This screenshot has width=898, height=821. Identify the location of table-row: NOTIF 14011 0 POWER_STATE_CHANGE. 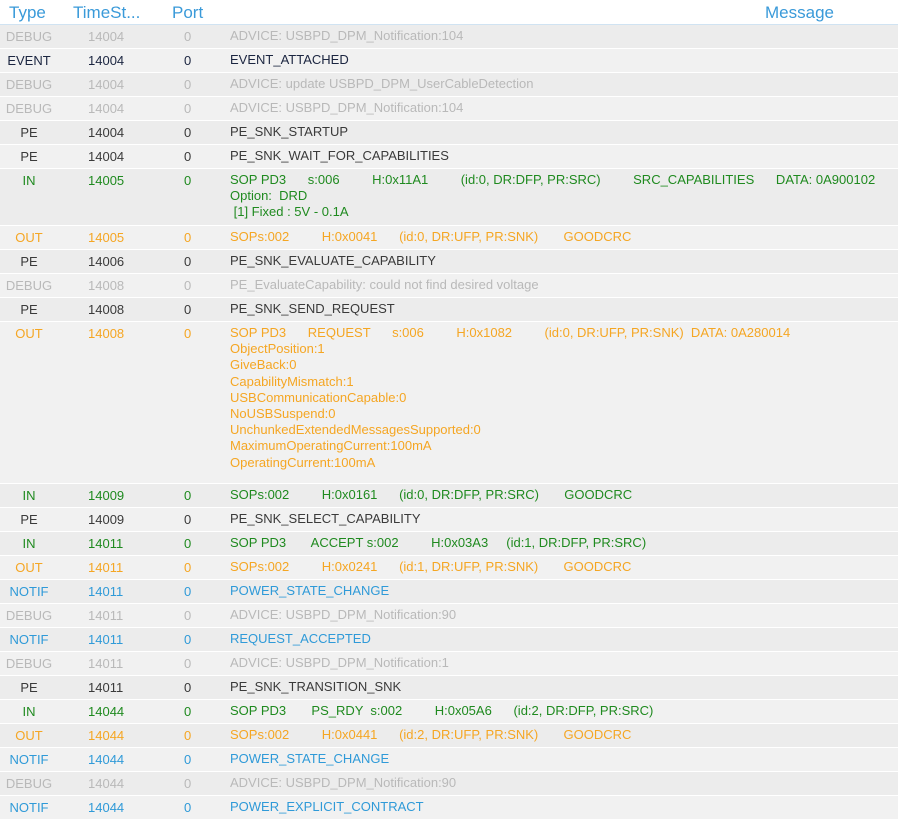
(449, 592).